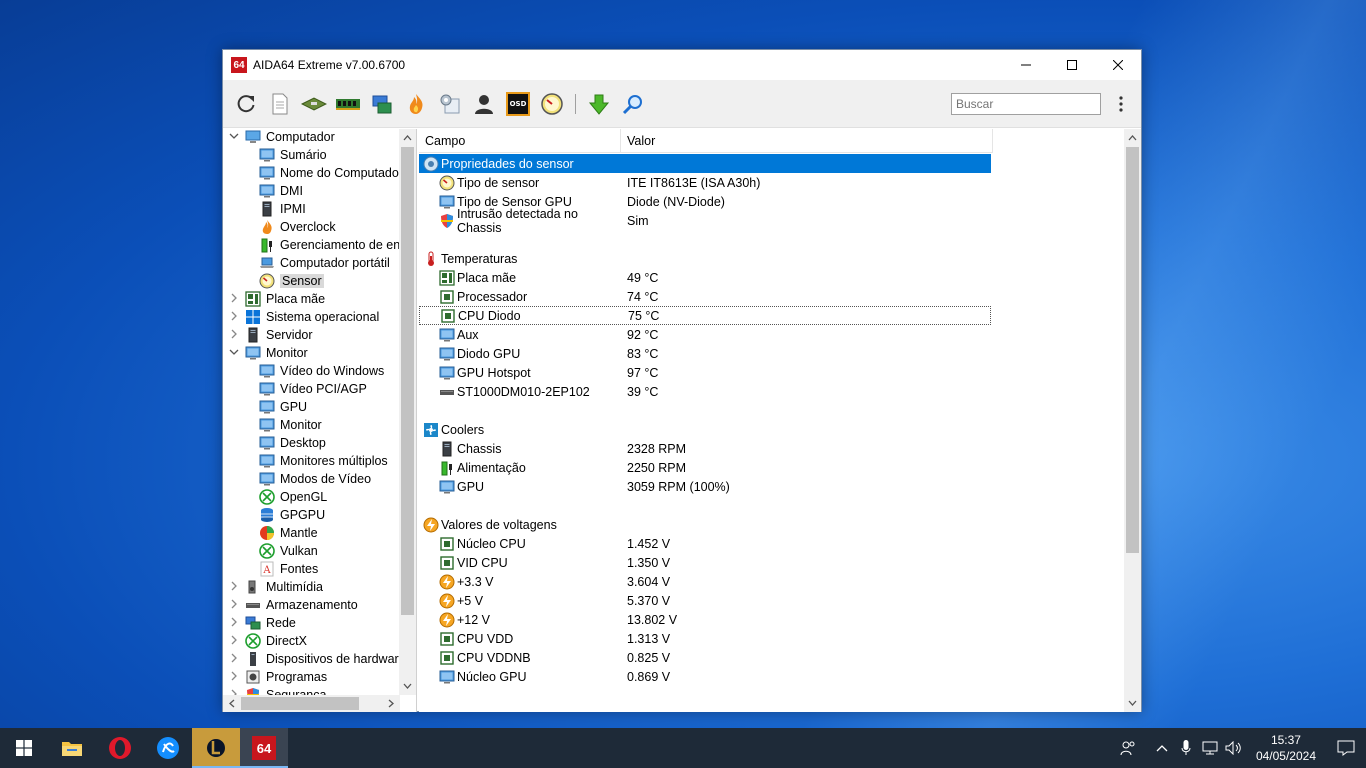 Image resolution: width=1366 pixels, height=768 pixels. What do you see at coordinates (705, 467) in the screenshot?
I see `sensor-row: Alimentação 2250 RPM` at bounding box center [705, 467].